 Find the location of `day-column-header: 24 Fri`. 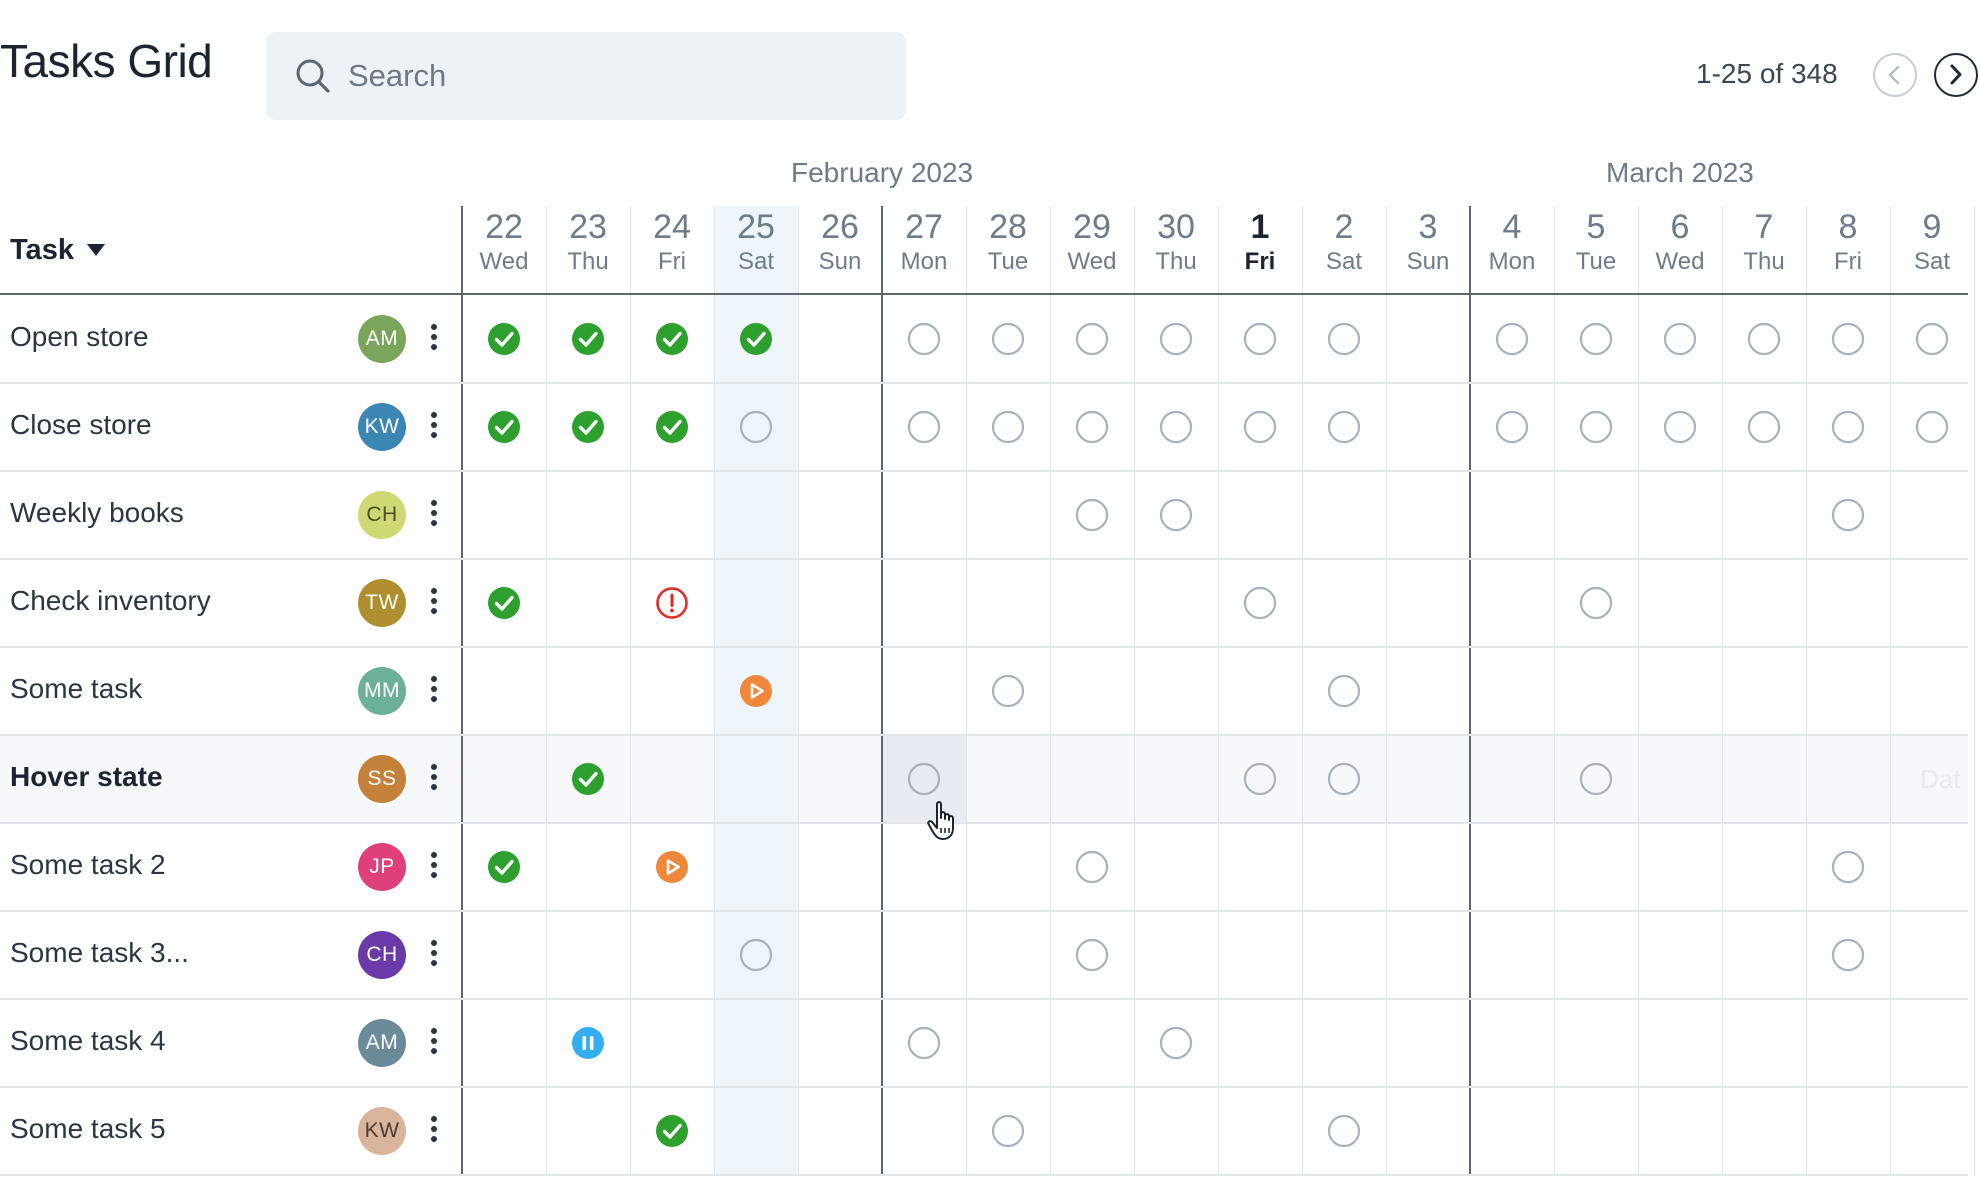

day-column-header: 24 Fri is located at coordinates (672, 250).